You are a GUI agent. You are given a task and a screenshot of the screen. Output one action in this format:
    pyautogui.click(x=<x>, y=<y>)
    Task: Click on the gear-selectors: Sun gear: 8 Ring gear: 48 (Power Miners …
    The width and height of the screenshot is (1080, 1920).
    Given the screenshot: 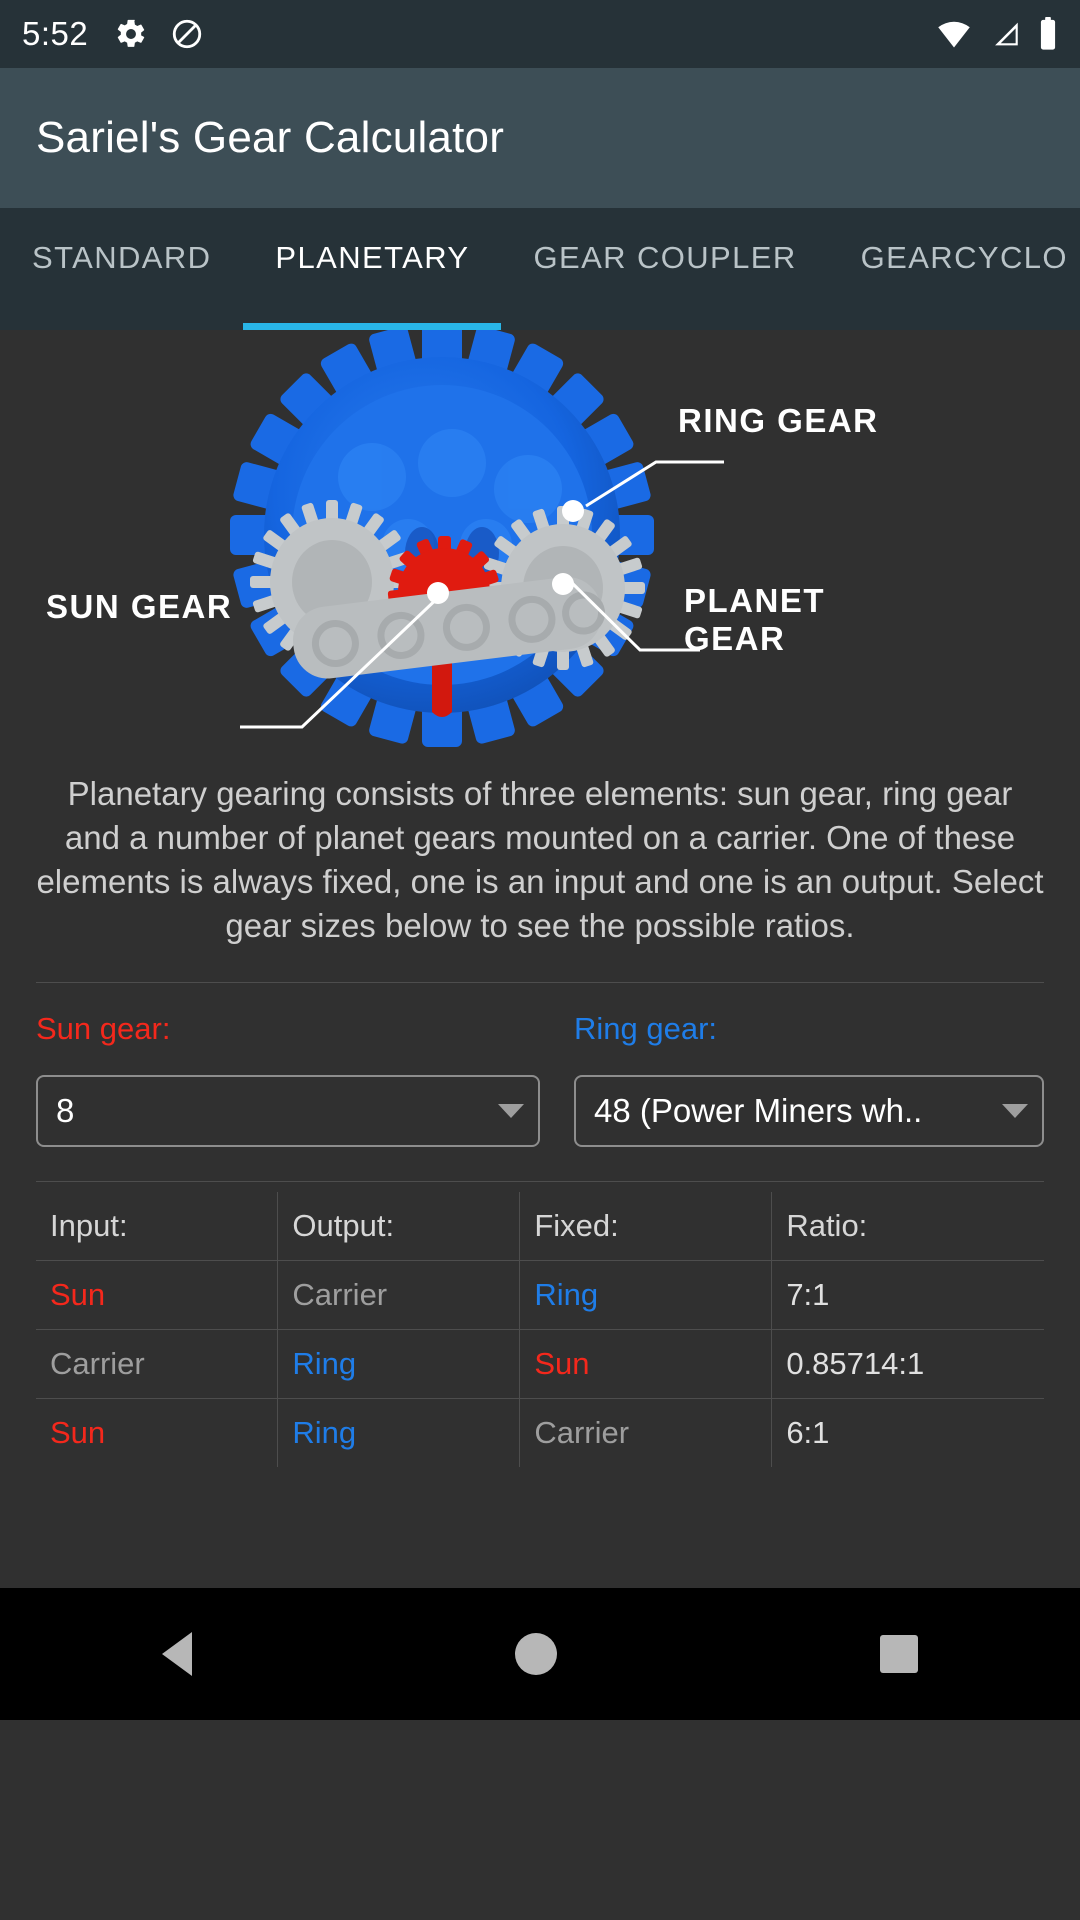 What is the action you would take?
    pyautogui.click(x=540, y=1079)
    